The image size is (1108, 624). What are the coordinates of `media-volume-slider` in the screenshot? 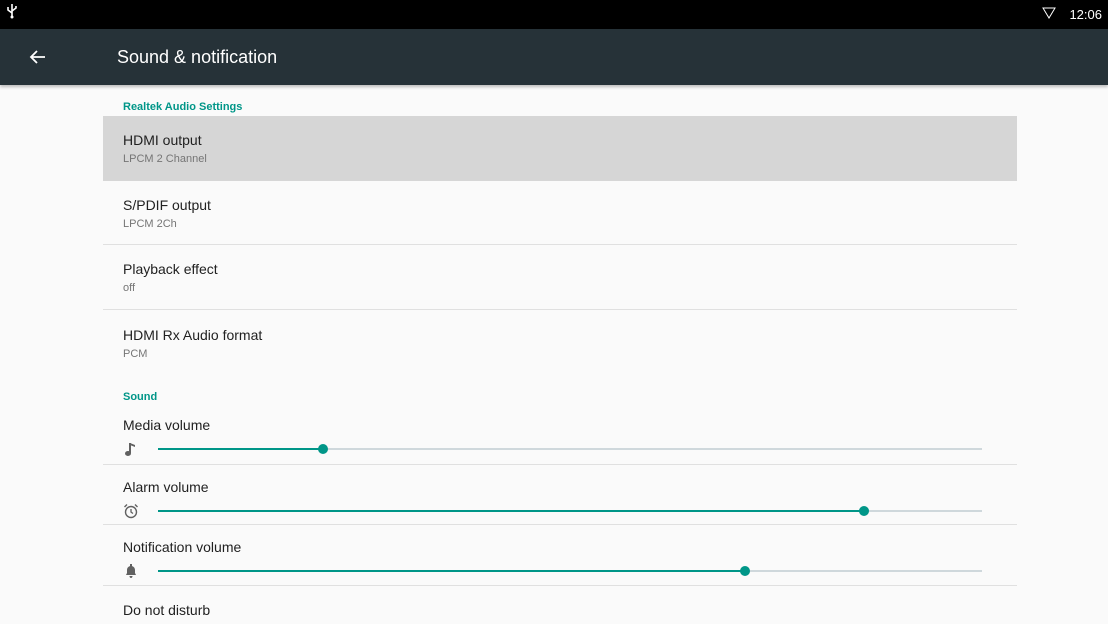 It's located at (570, 449).